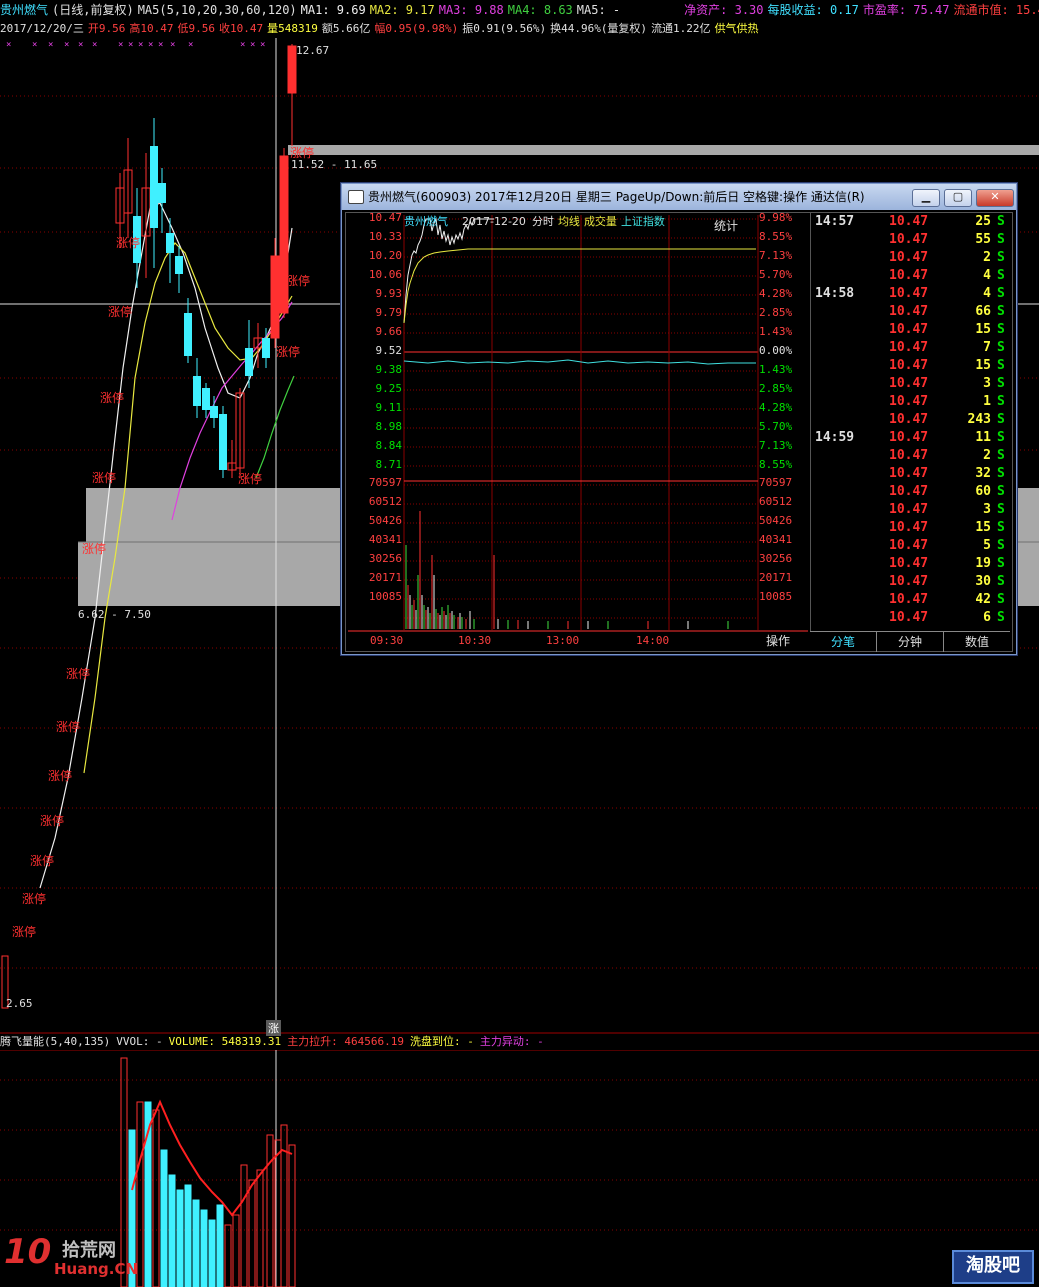 The height and width of the screenshot is (1287, 1039). I want to click on tick-row: 10.47 4 S, so click(911, 276).